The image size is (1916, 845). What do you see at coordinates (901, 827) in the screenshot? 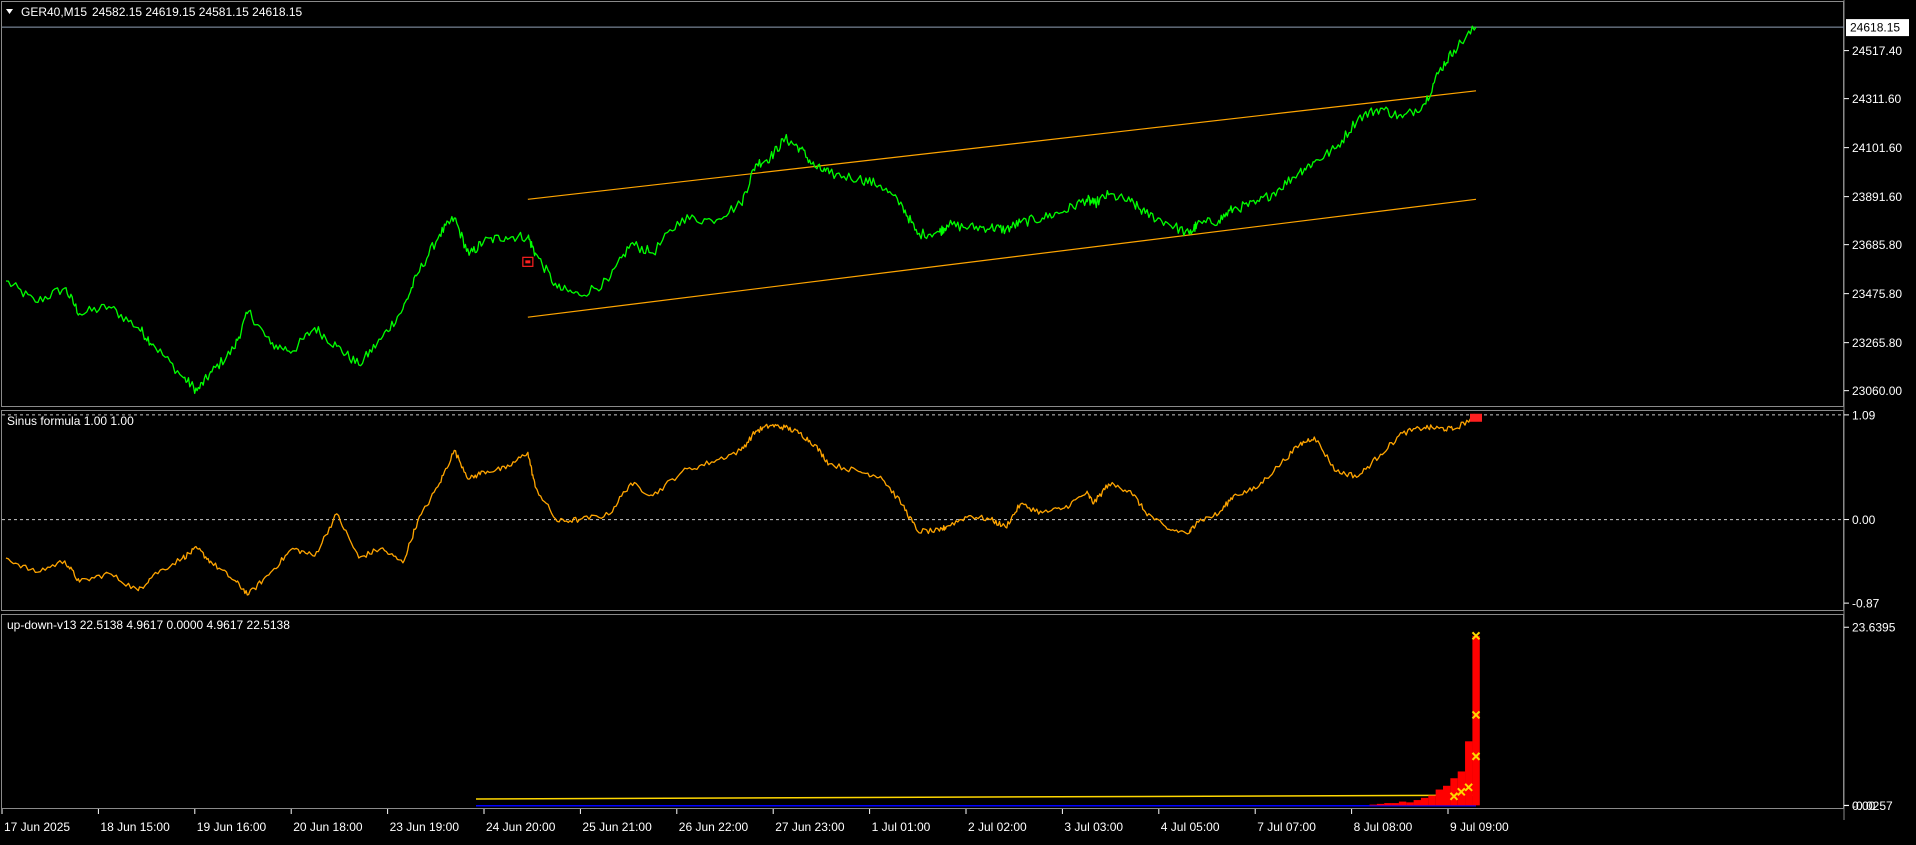
I see `x-axis-tick-label: 1 Jul 01:00` at bounding box center [901, 827].